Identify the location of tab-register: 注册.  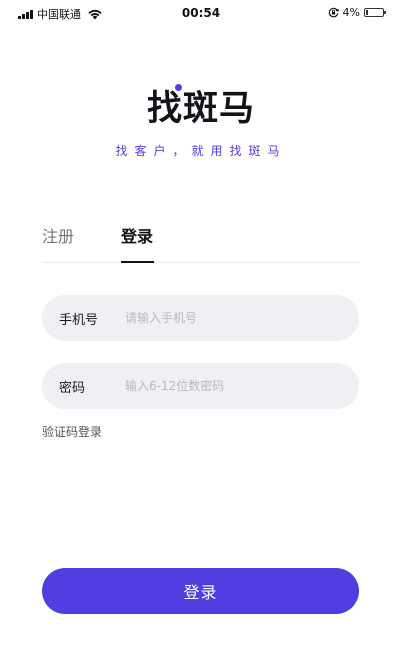
(58, 237).